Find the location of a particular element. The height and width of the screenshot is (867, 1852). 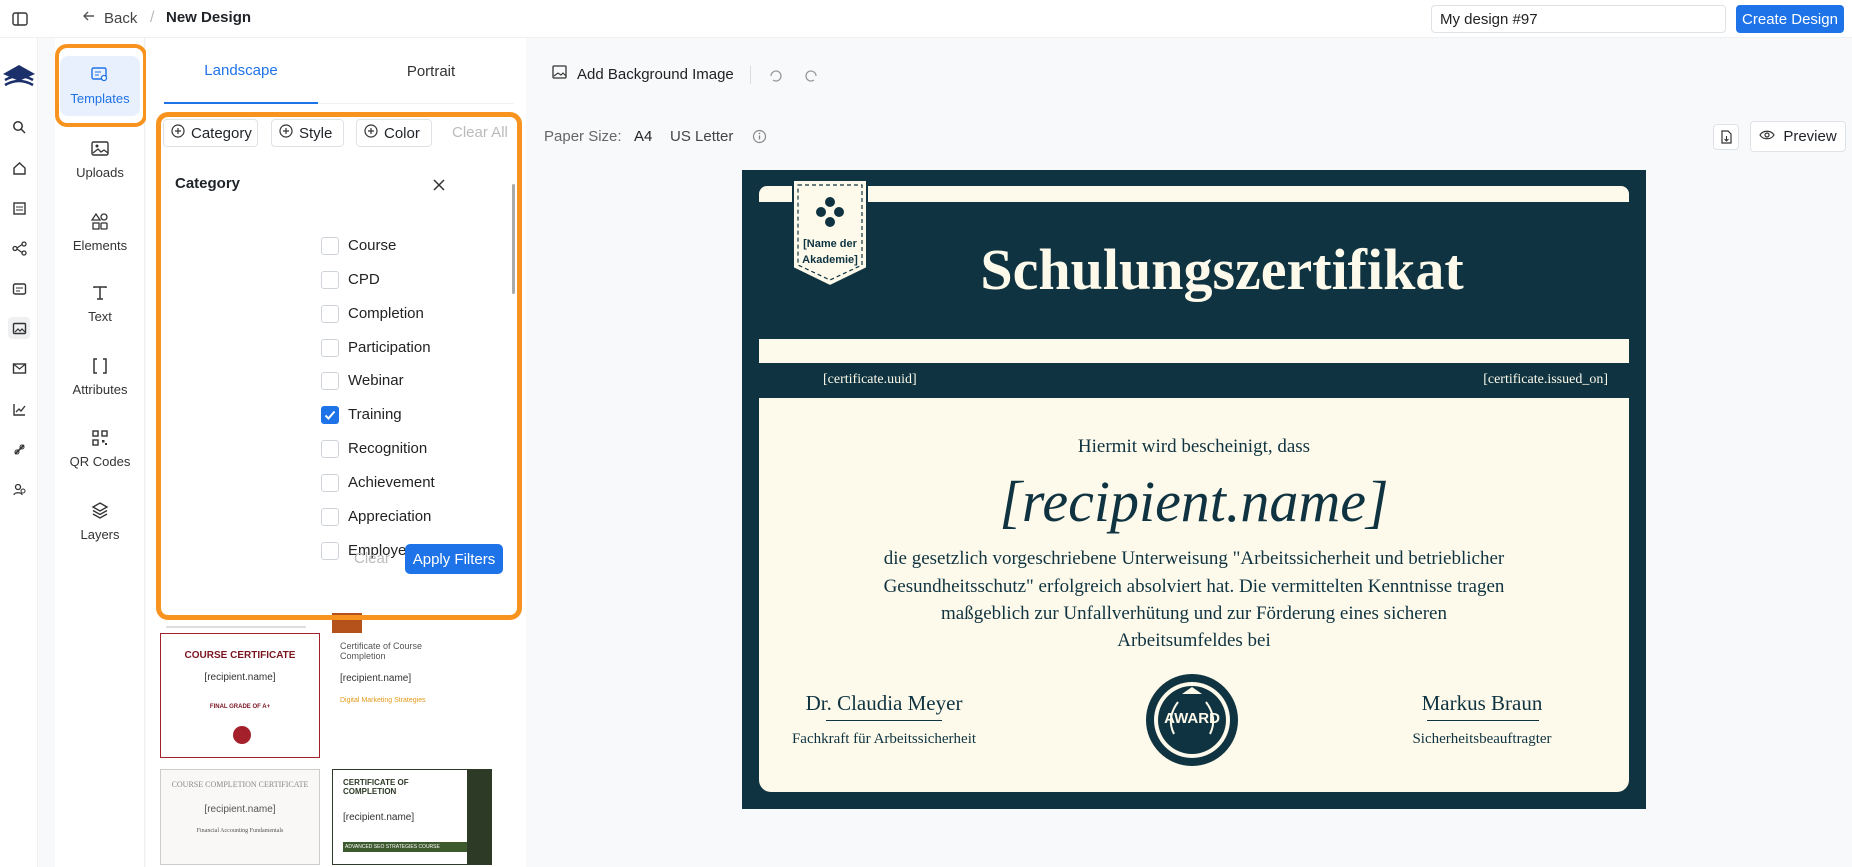

tool-label: Layers is located at coordinates (100, 534).